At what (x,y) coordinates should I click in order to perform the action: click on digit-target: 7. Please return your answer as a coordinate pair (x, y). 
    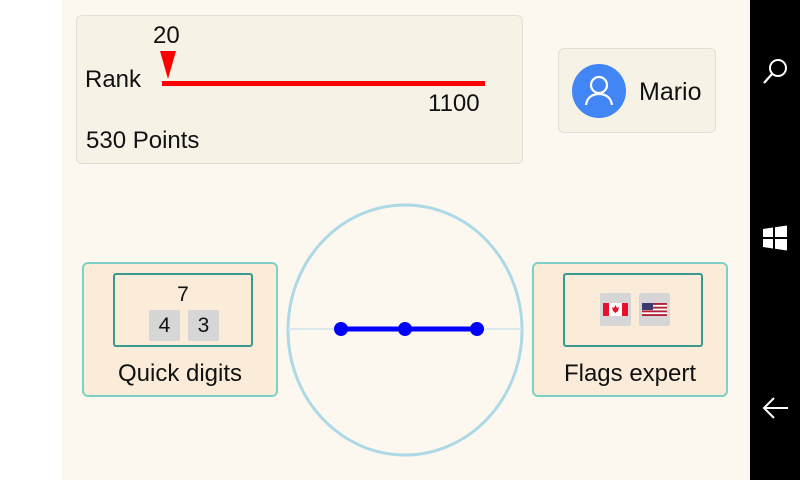
    Looking at the image, I should click on (183, 294).